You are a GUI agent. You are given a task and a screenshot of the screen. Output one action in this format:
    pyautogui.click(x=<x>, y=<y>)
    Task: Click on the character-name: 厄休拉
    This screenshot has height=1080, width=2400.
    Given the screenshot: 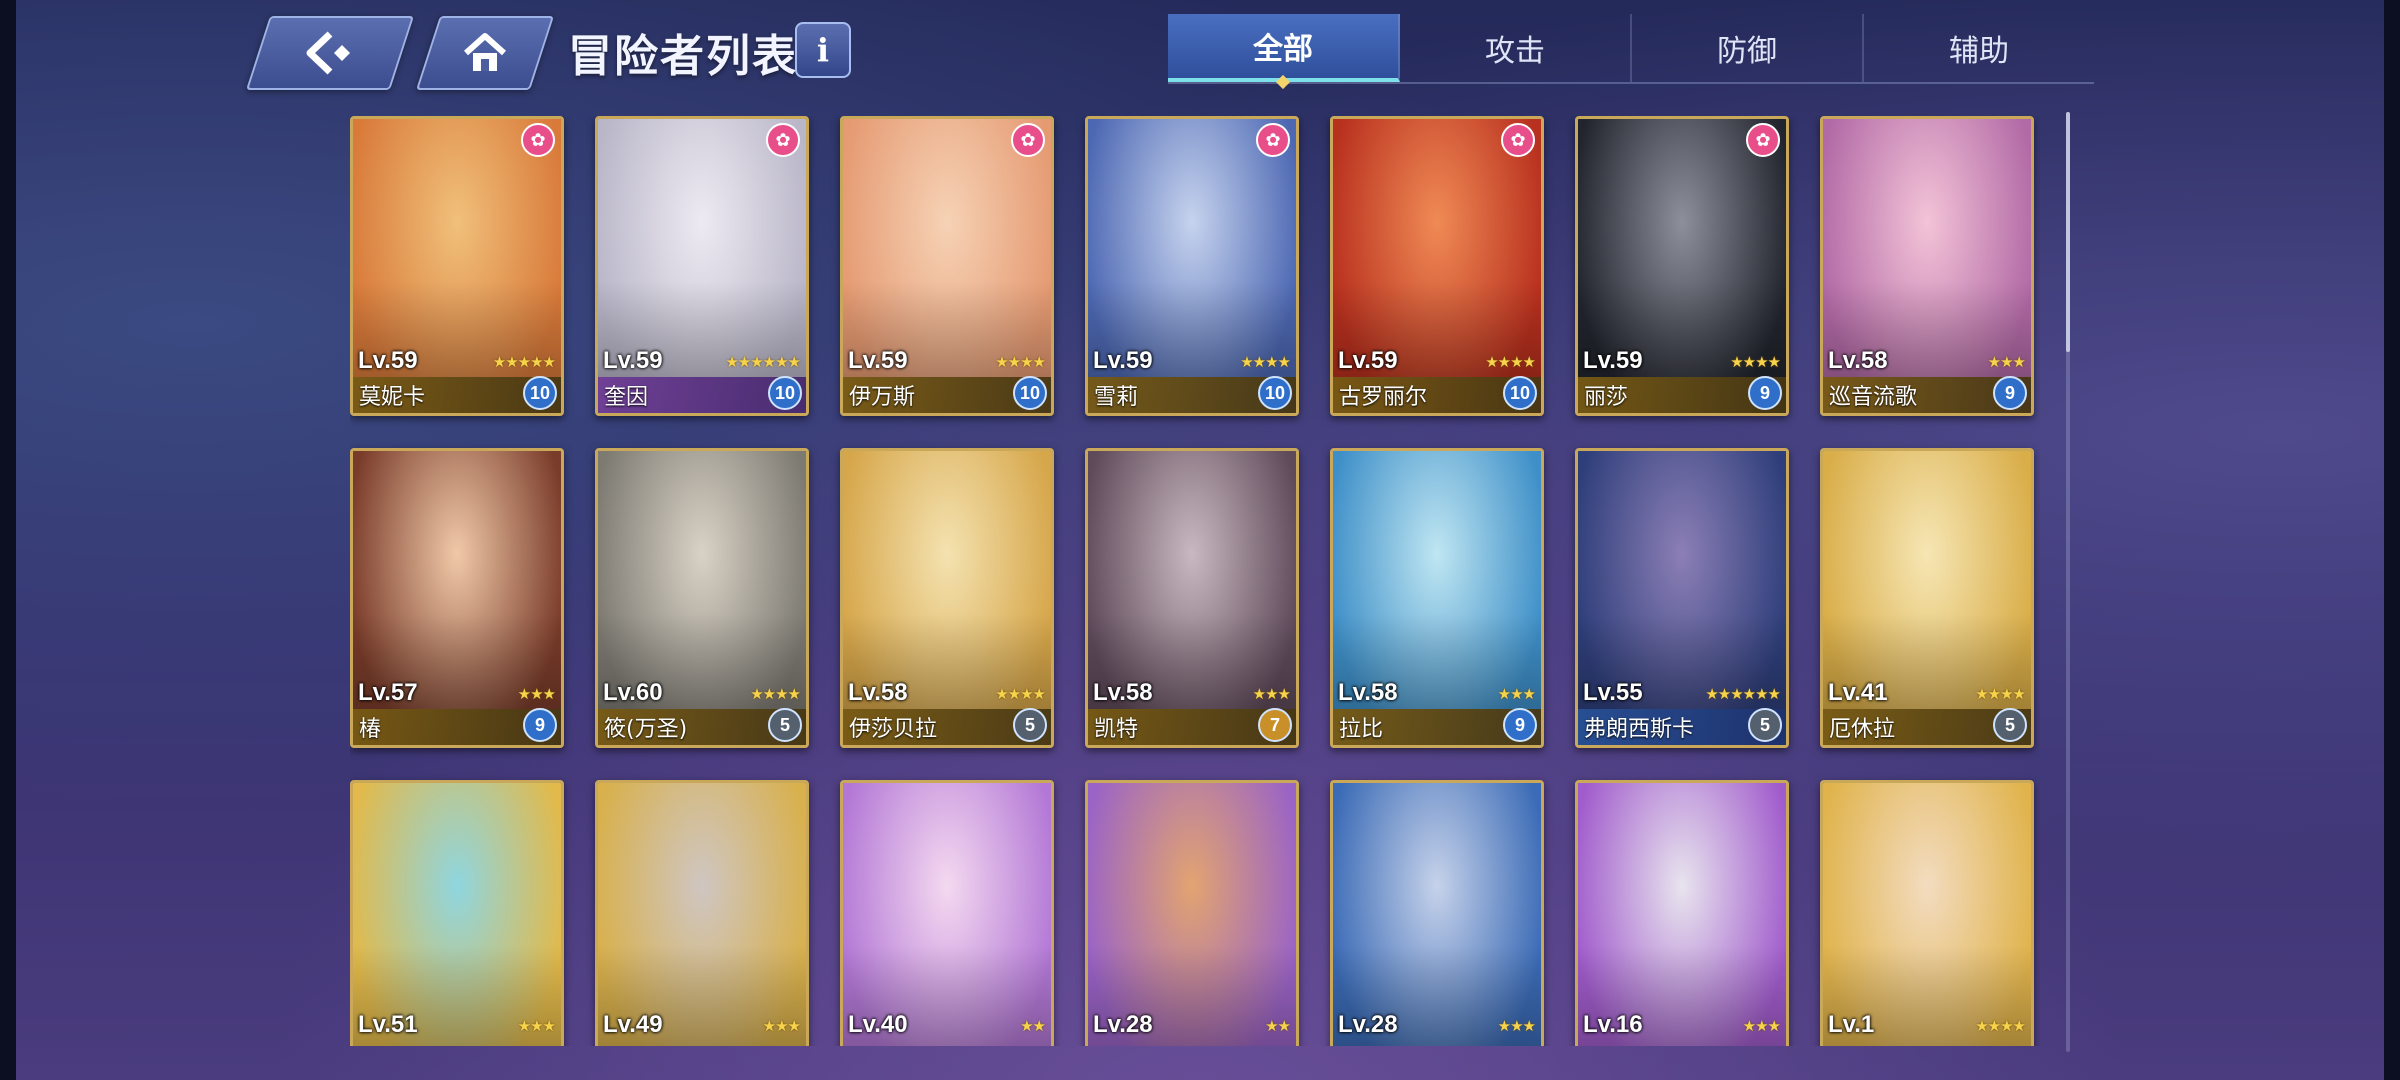 What is the action you would take?
    pyautogui.click(x=1862, y=729)
    